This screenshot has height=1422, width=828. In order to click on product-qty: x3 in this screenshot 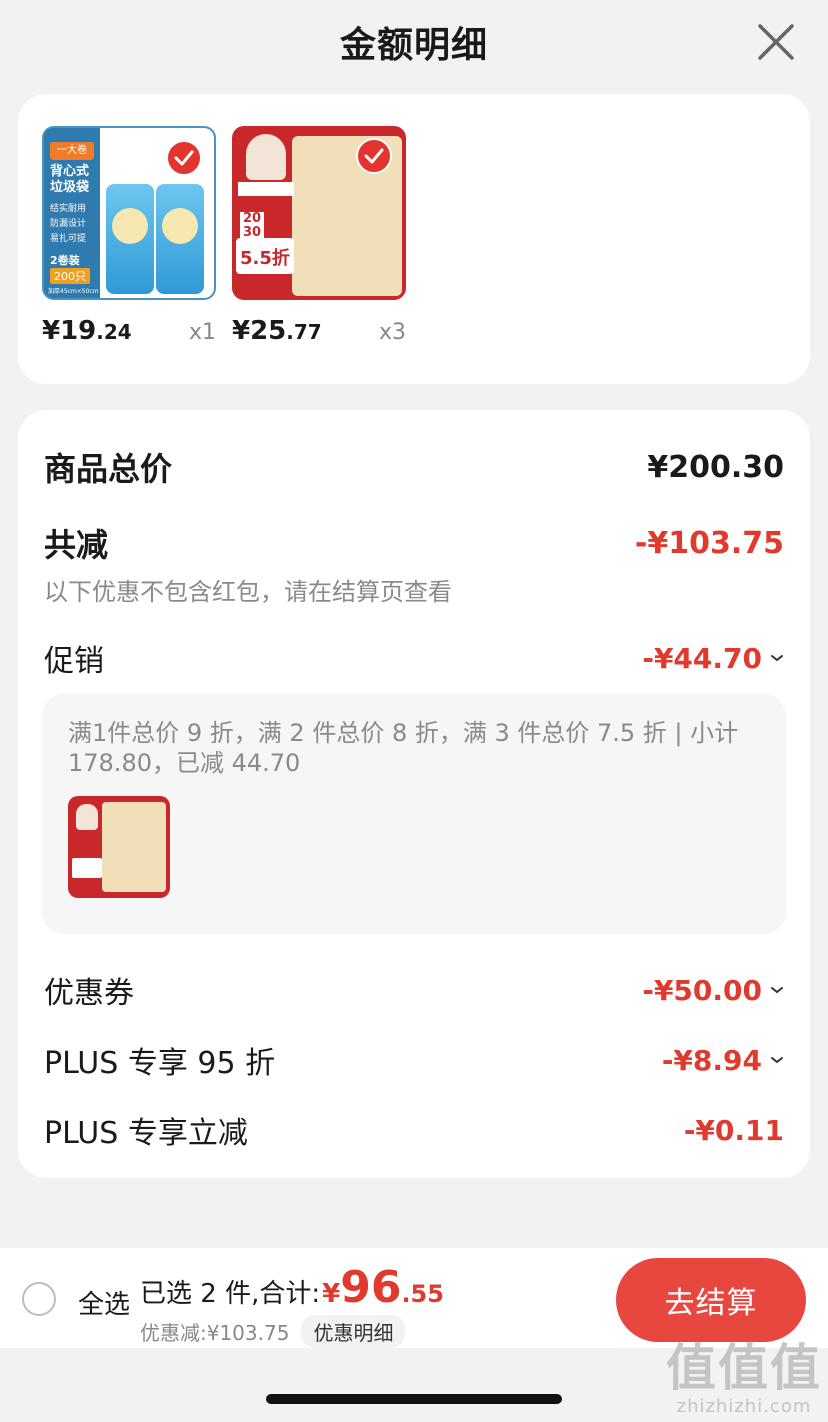, I will do `click(392, 332)`.